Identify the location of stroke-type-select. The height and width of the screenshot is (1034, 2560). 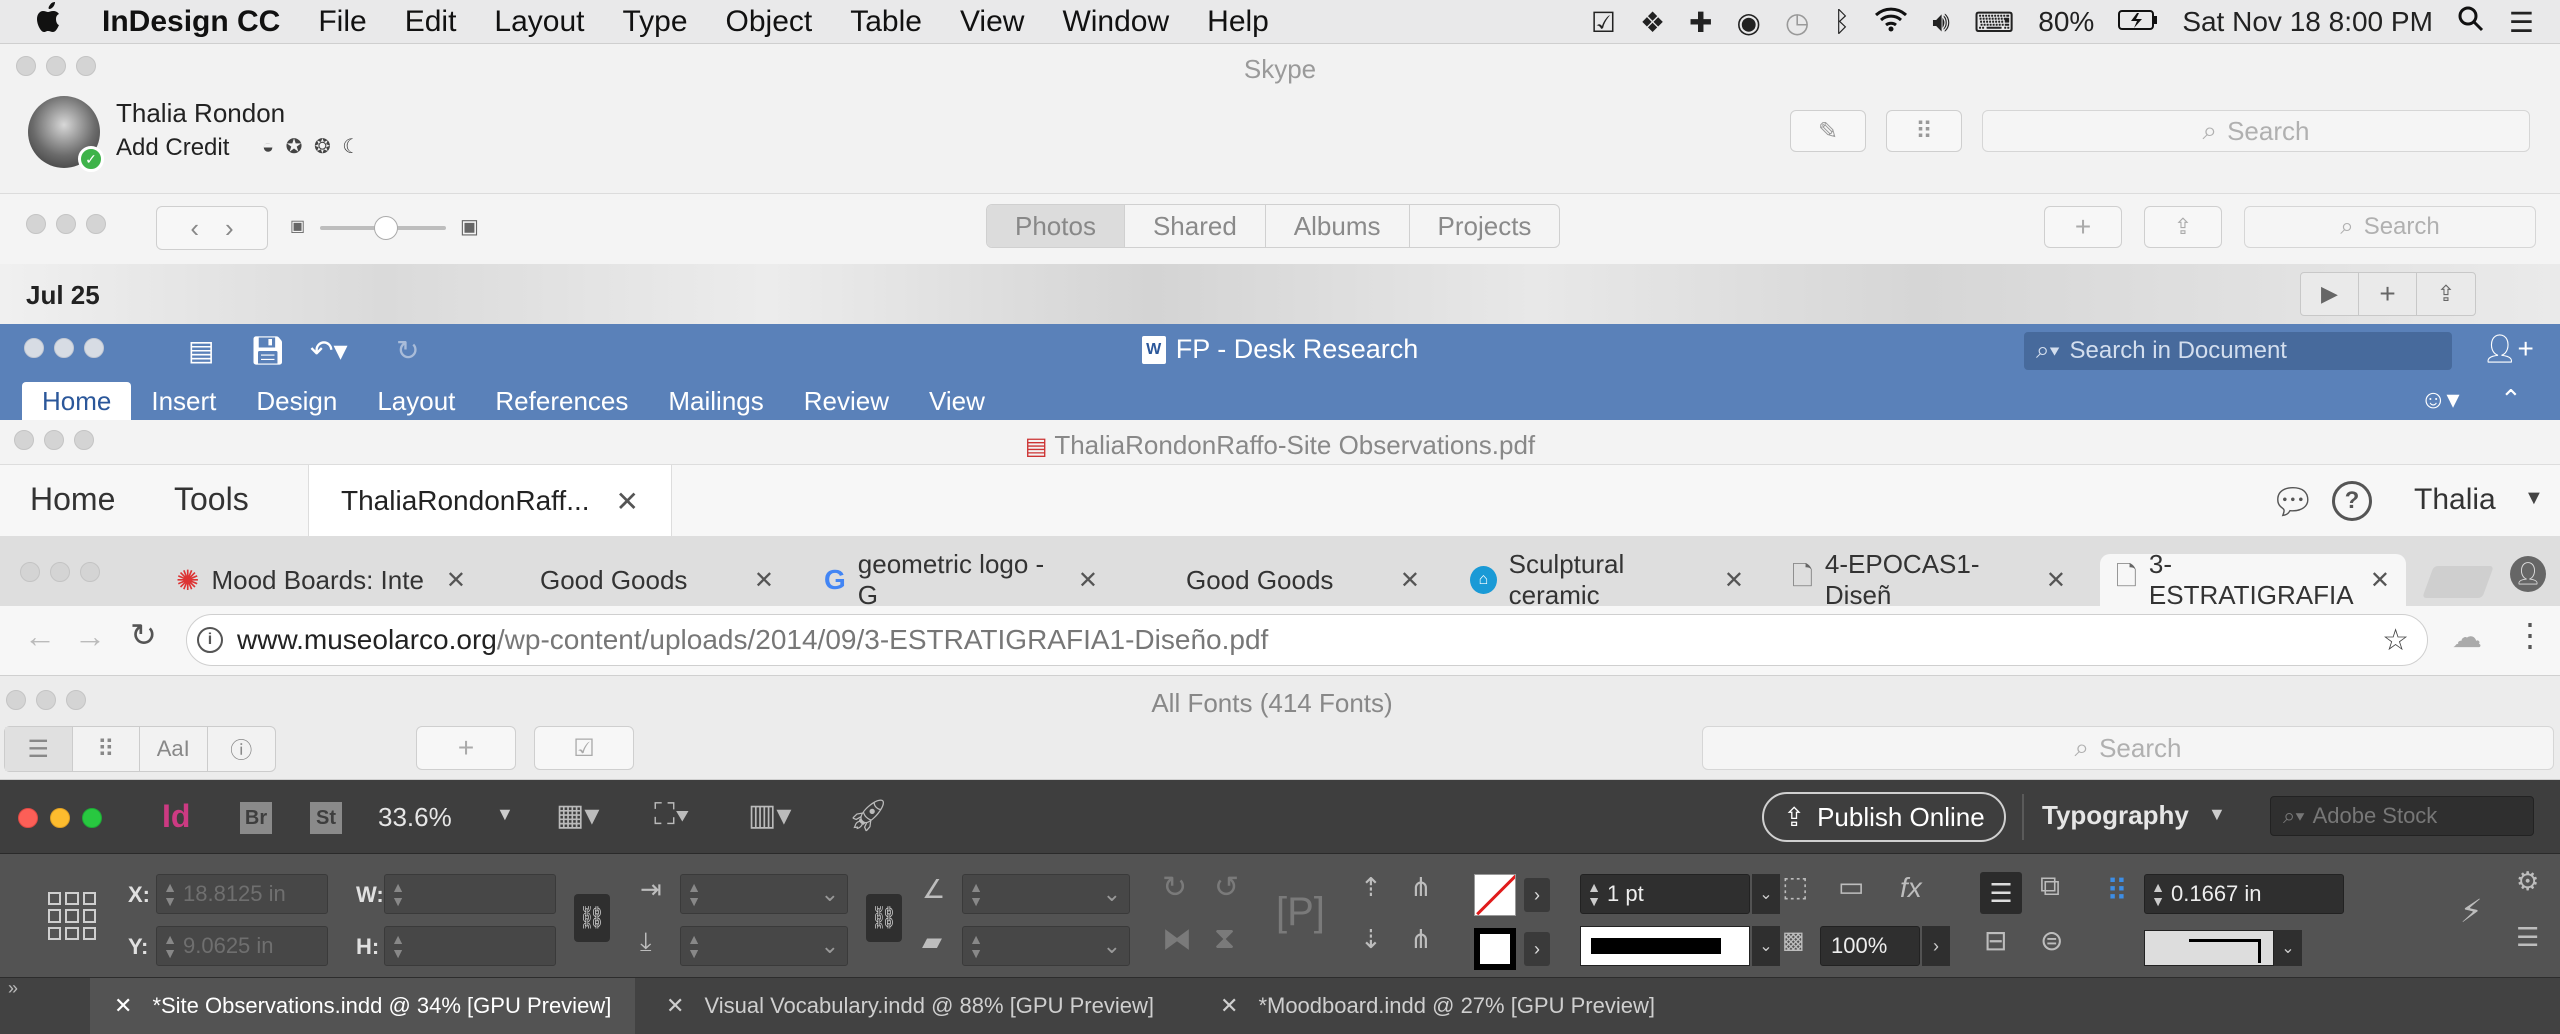
(1665, 946).